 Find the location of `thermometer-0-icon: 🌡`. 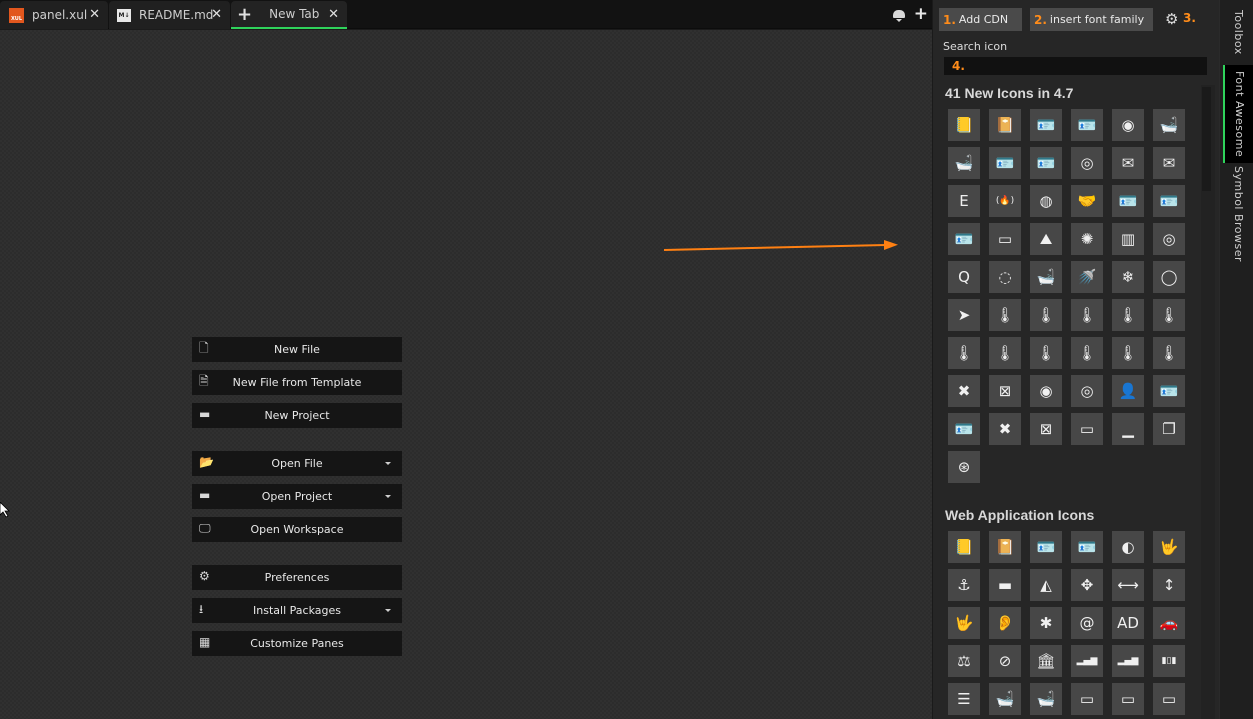

thermometer-0-icon: 🌡 is located at coordinates (1046, 315).